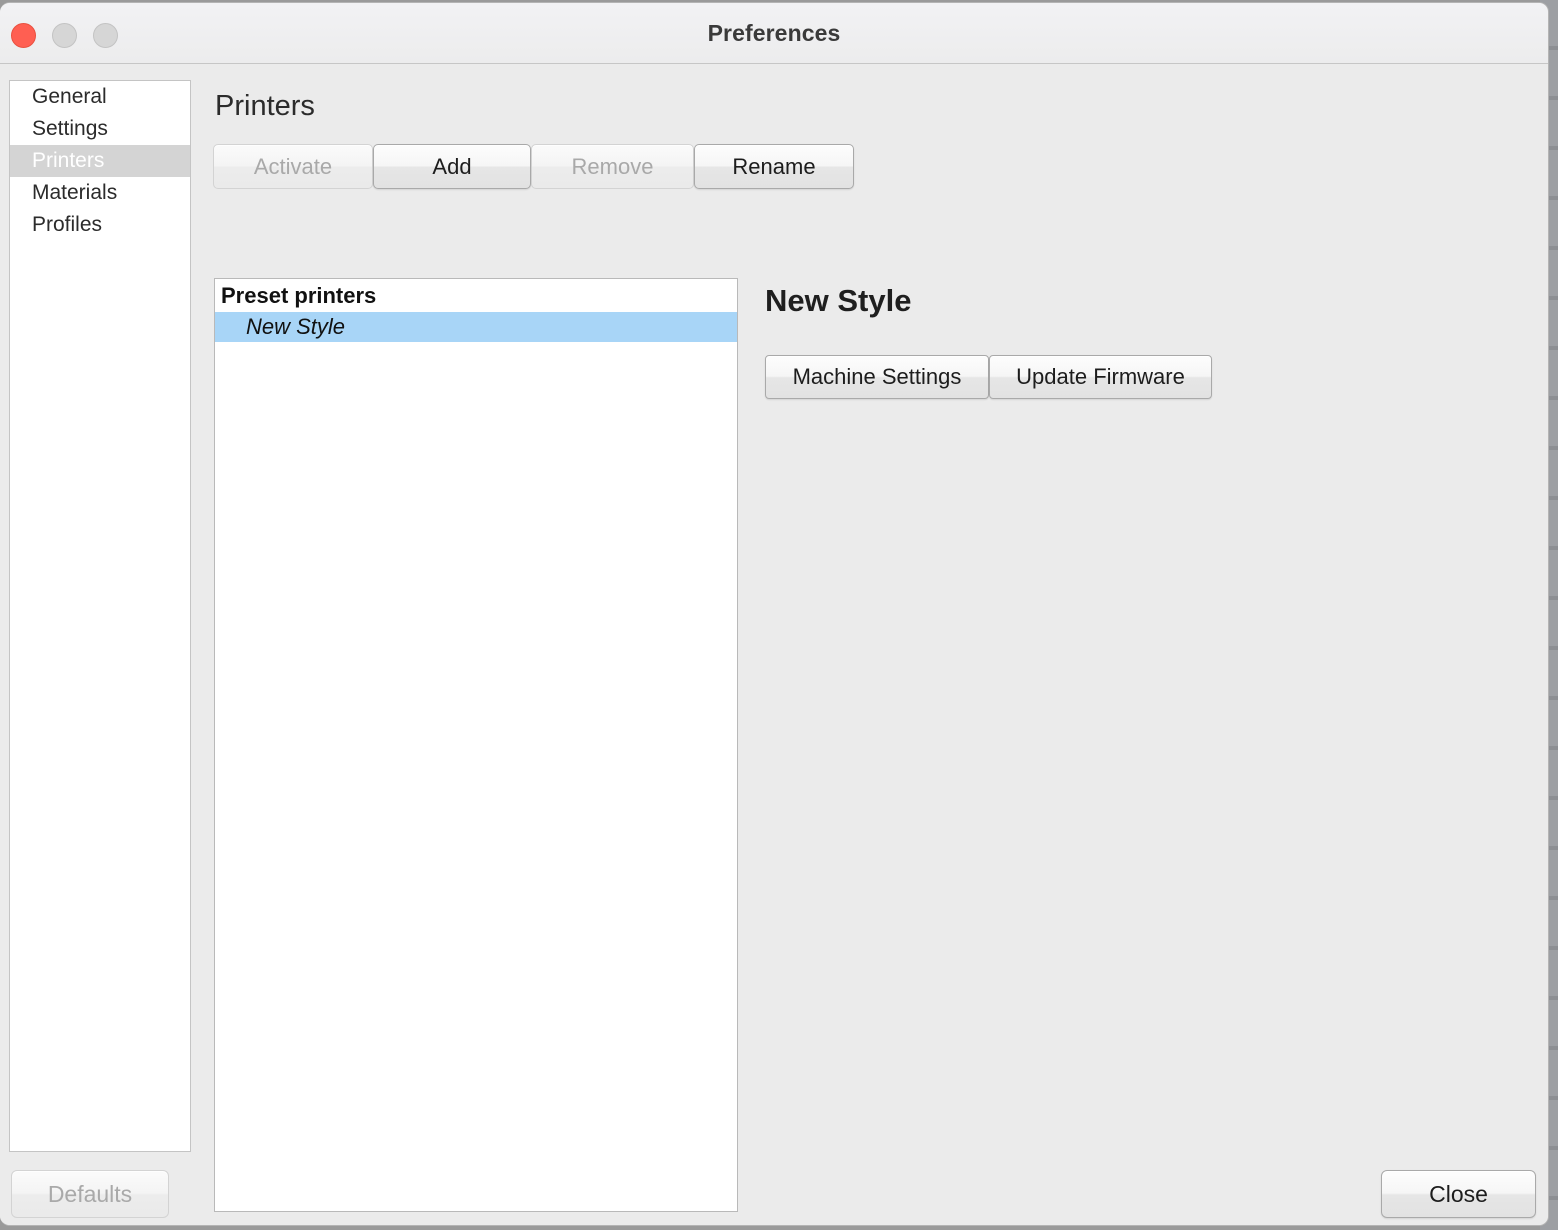 This screenshot has width=1558, height=1230. Describe the element at coordinates (877, 377) in the screenshot. I see `machine-settings-button: Machine Settings` at that location.